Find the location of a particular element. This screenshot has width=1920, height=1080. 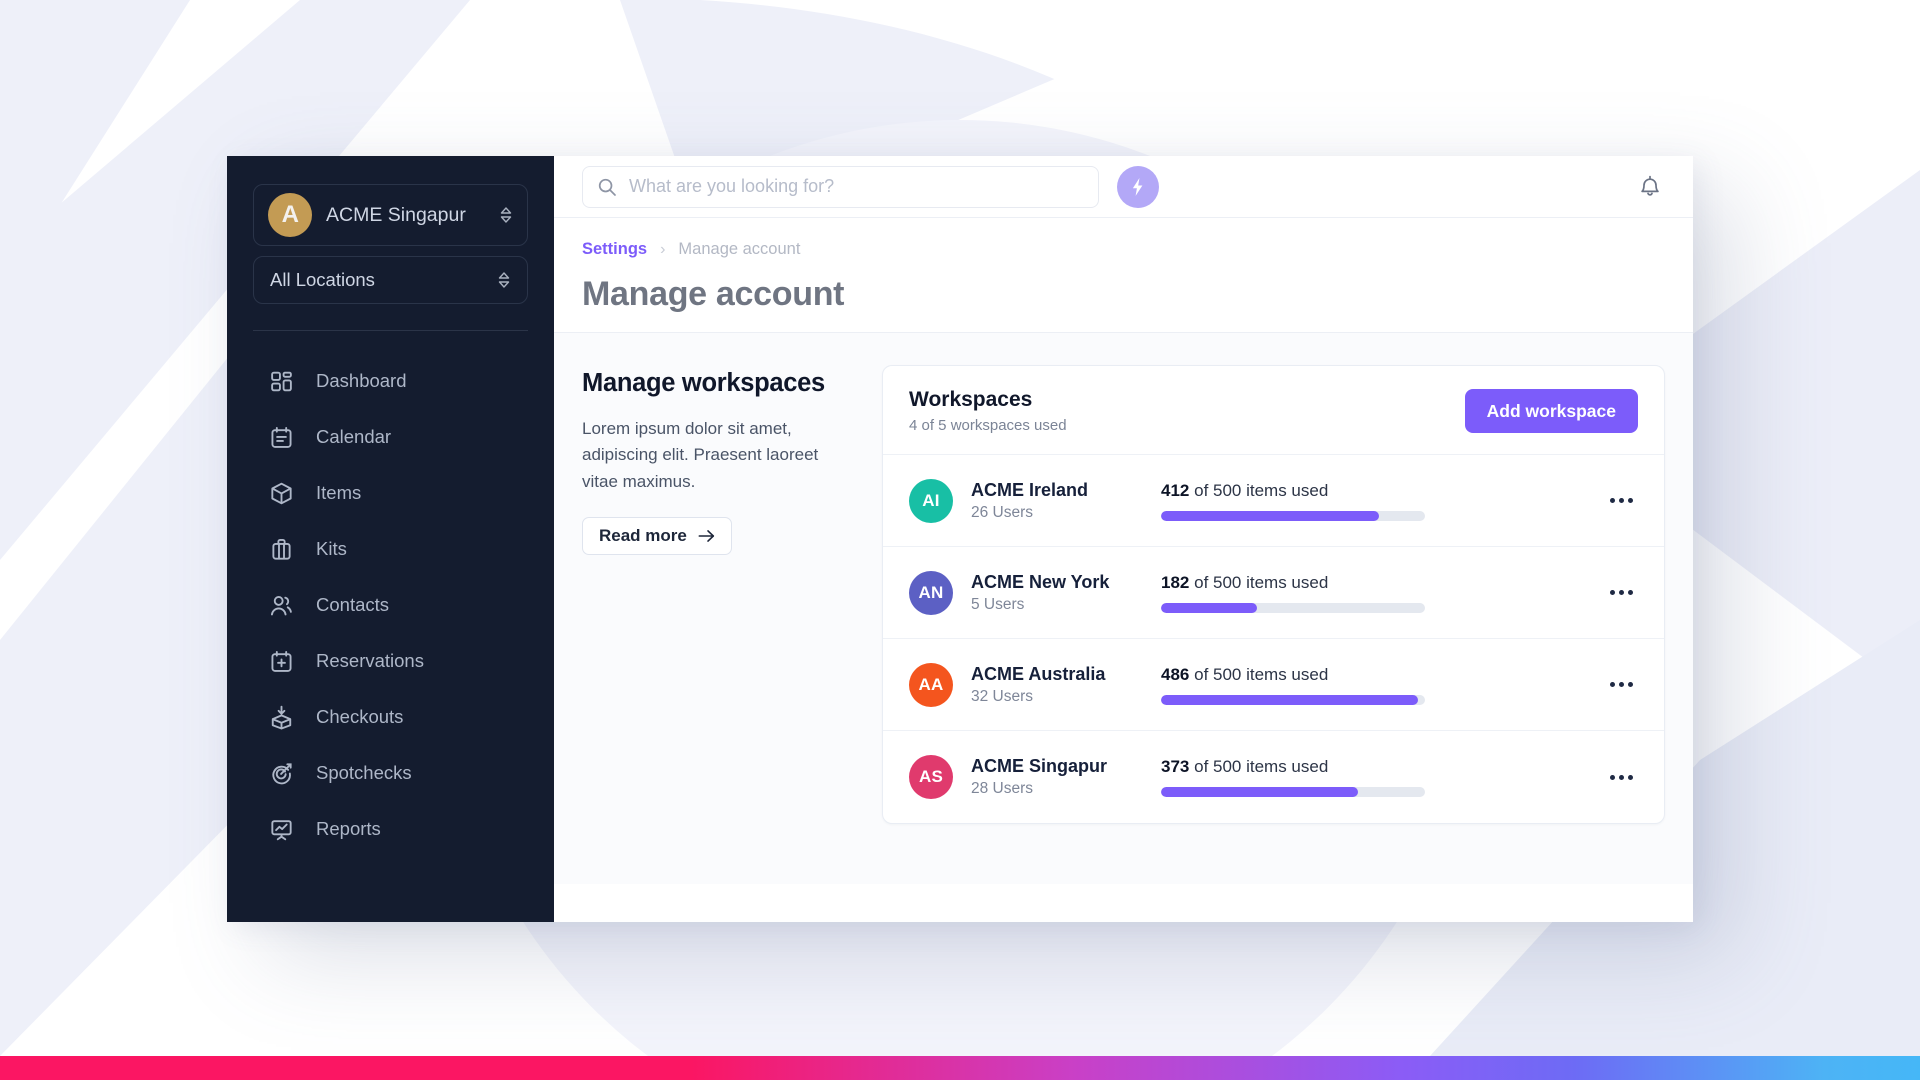

quick-action-button is located at coordinates (1138, 186).